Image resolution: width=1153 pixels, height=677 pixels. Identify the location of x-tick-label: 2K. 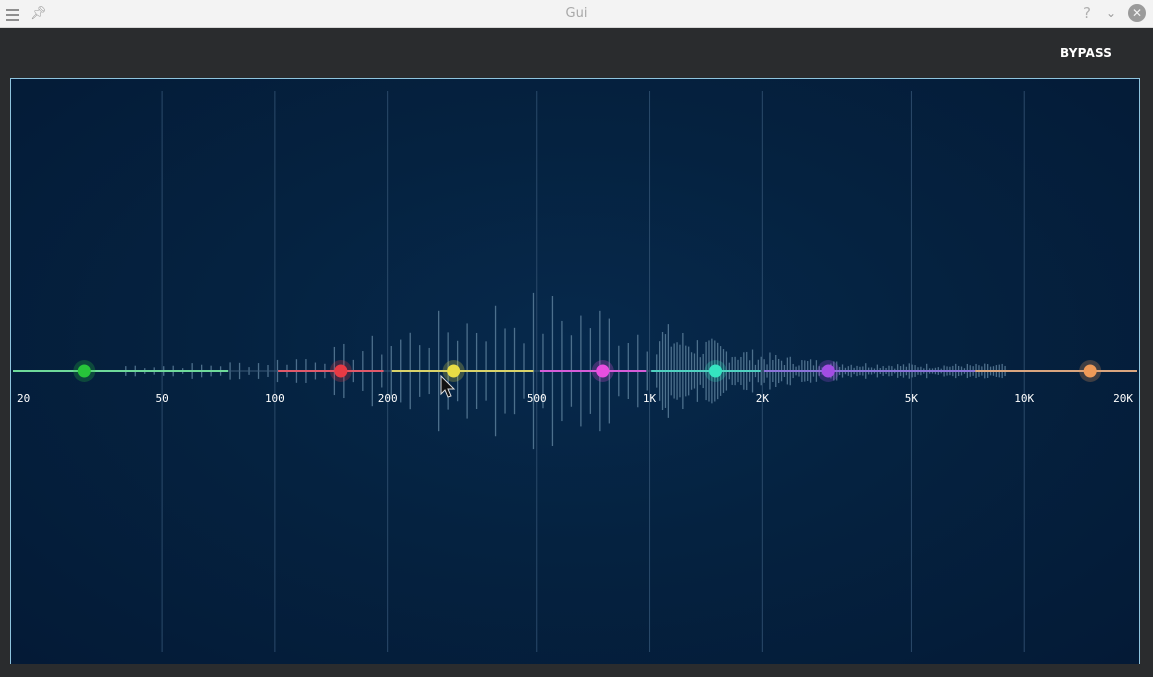
(763, 398).